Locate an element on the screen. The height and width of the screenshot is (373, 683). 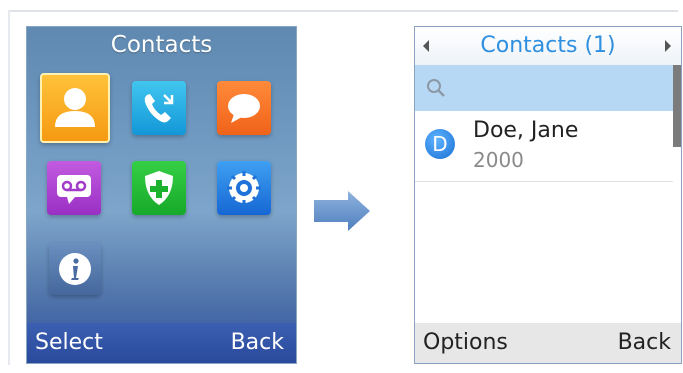
security-app-icon is located at coordinates (159, 188).